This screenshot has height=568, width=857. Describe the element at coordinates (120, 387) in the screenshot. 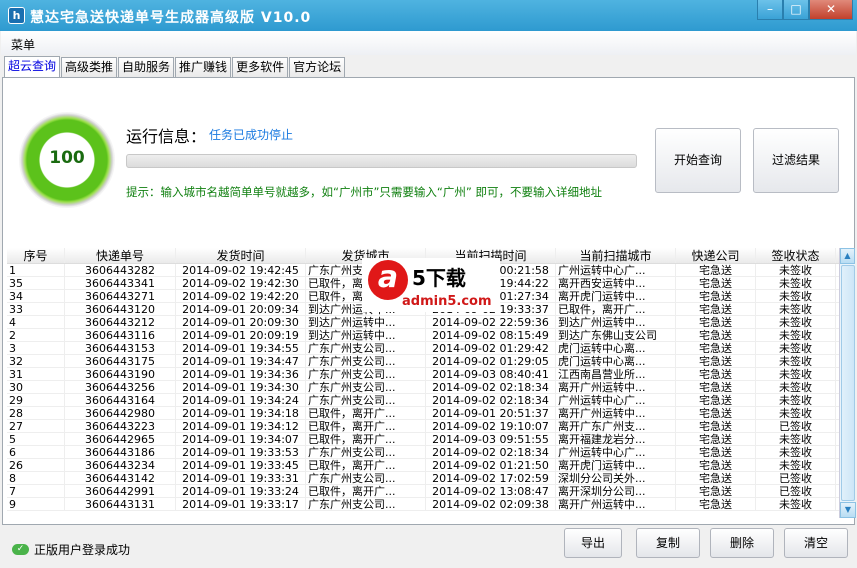

I see `table-cell: 3606443256` at that location.